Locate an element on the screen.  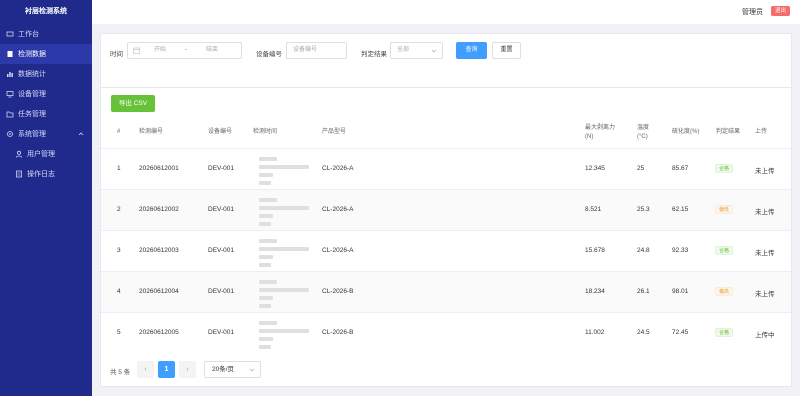
cell-cure: 62.15 is located at coordinates (680, 209).